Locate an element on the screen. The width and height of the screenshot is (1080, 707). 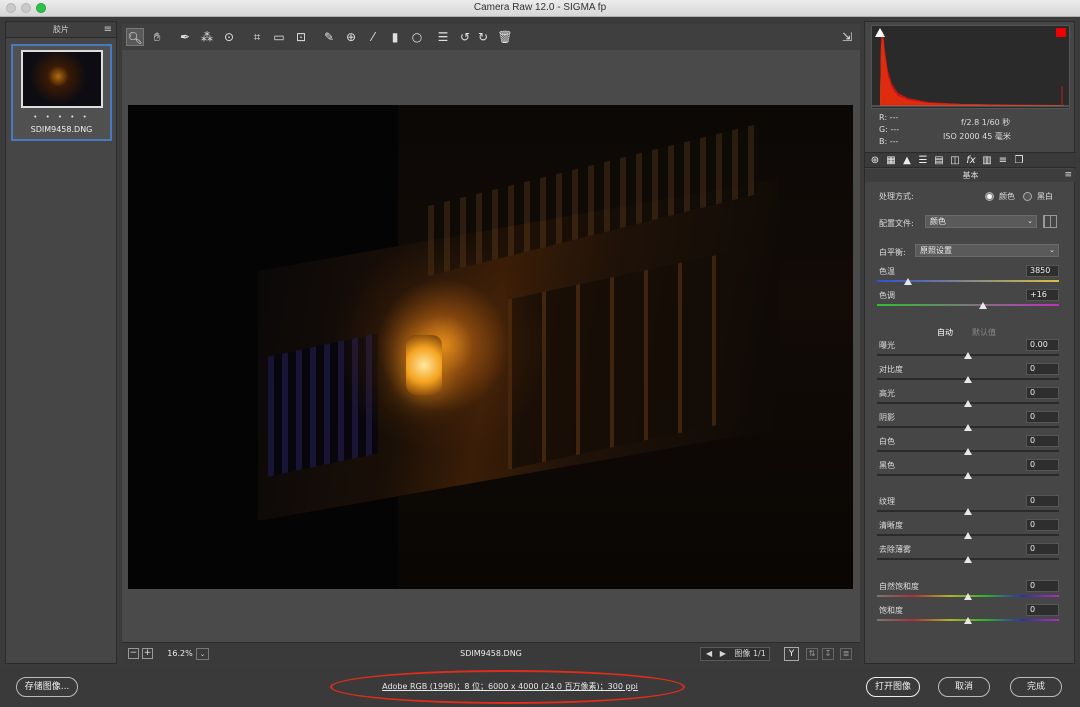
slider-value-field: 3850 is located at coordinates (1042, 271).